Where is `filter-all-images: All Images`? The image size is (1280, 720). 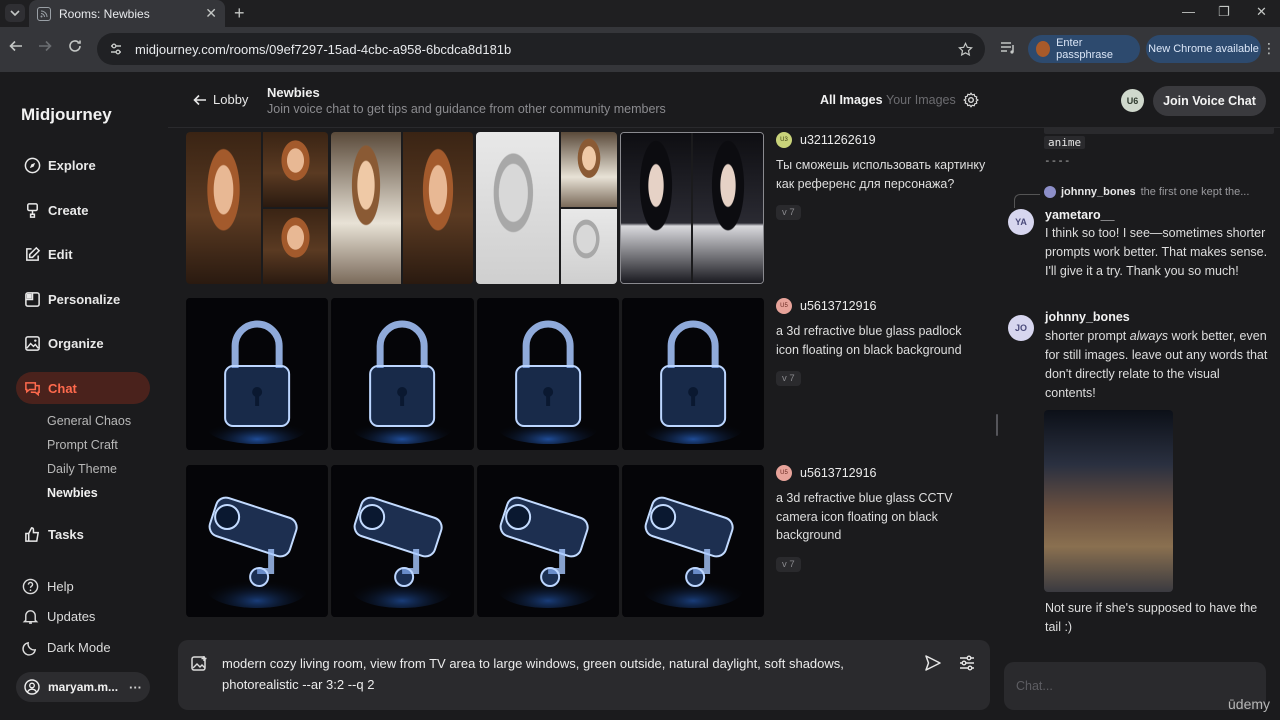
filter-all-images: All Images is located at coordinates (851, 100).